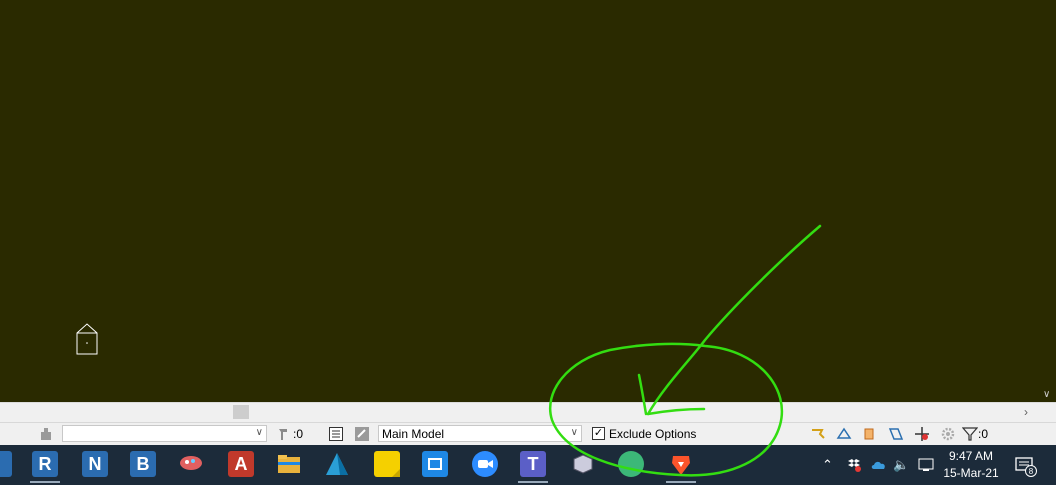 The image size is (1056, 485). Describe the element at coordinates (289, 464) in the screenshot. I see `file-explorer-app-icon` at that location.